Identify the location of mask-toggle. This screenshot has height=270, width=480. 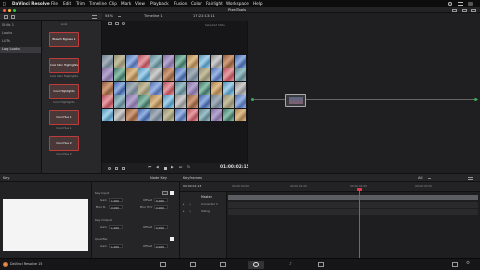
(172, 192).